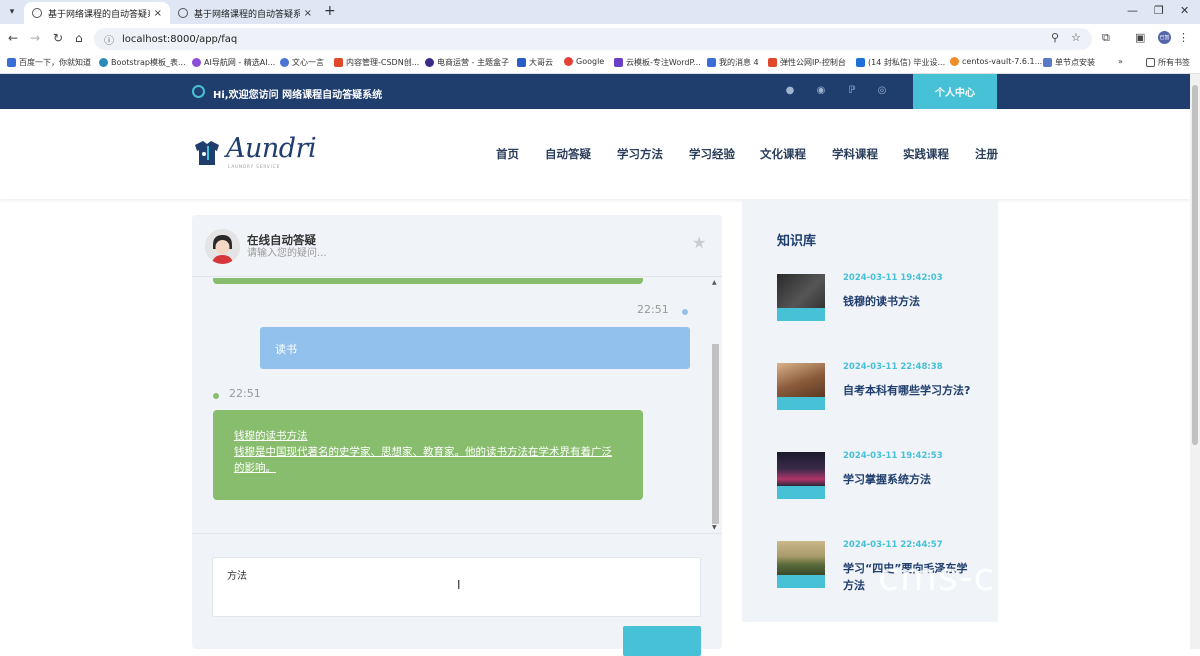  What do you see at coordinates (1120, 61) in the screenshot?
I see `more-bookmarks-button: »` at bounding box center [1120, 61].